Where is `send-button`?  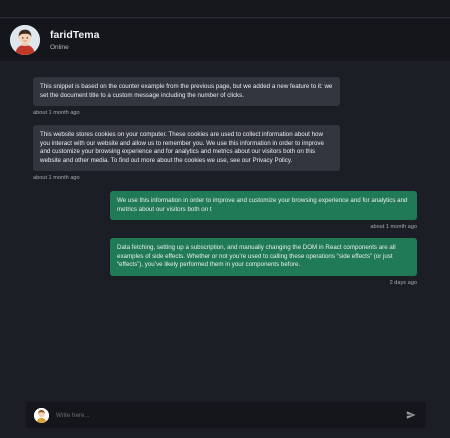
send-button is located at coordinates (411, 415).